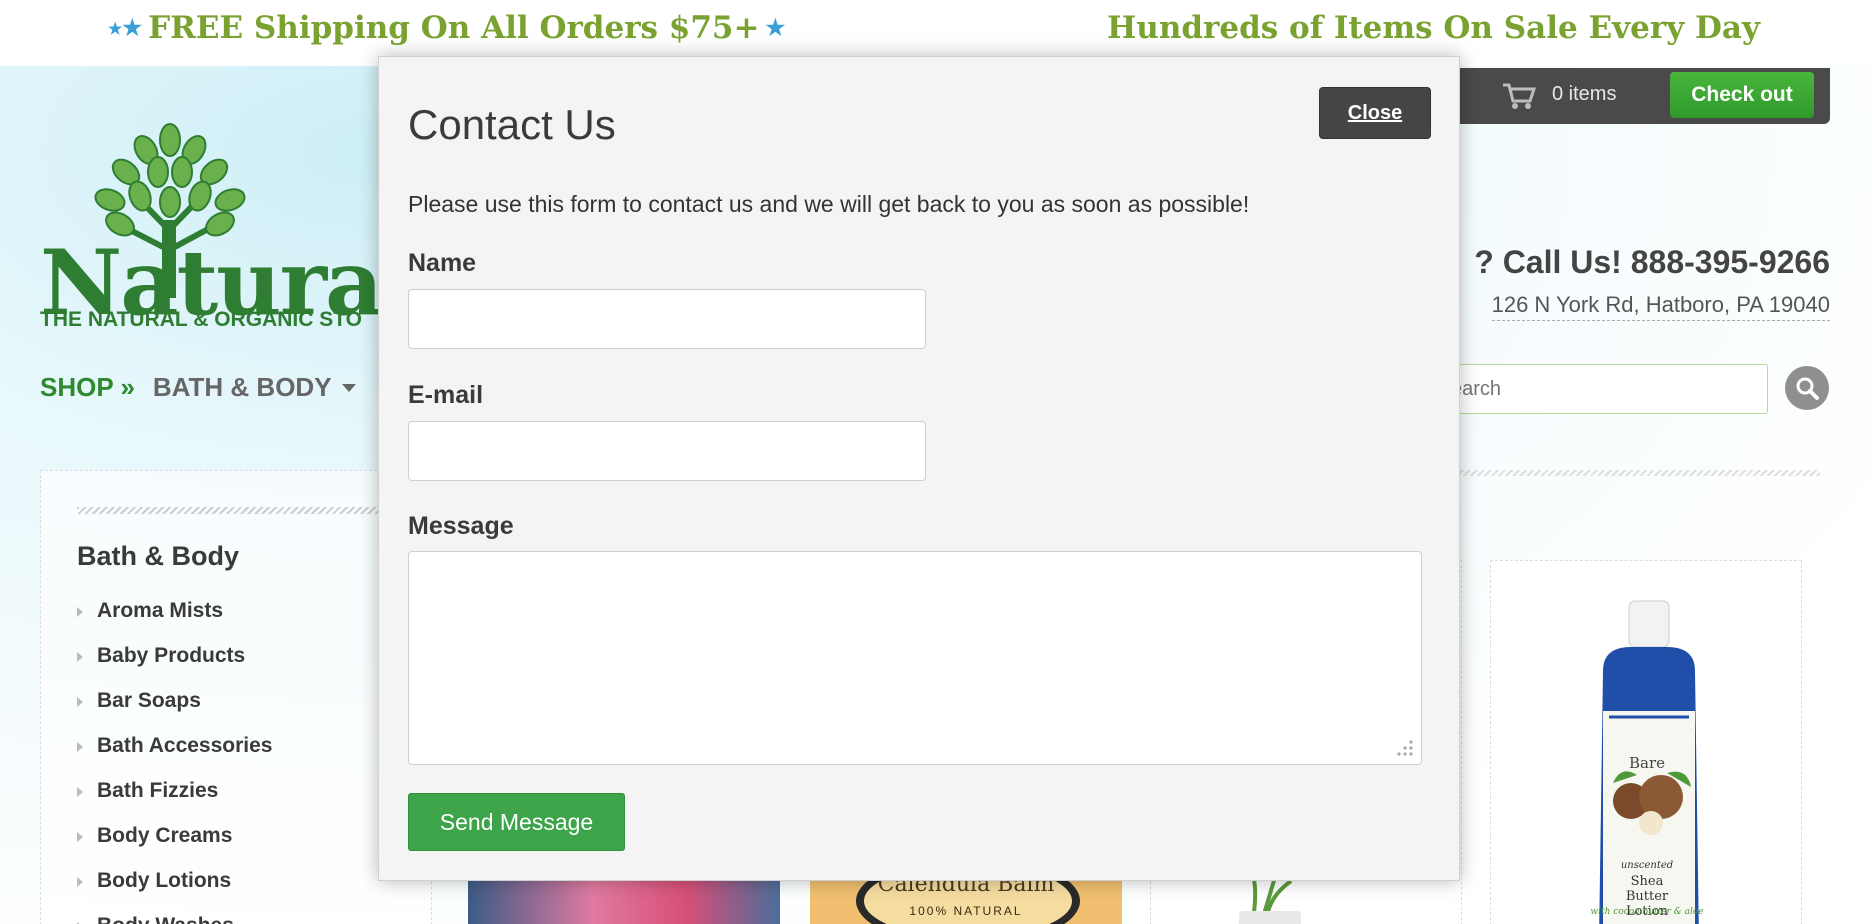 The width and height of the screenshot is (1872, 924). I want to click on logo-tagline: THE NATURAL & ORGANIC STO, so click(201, 319).